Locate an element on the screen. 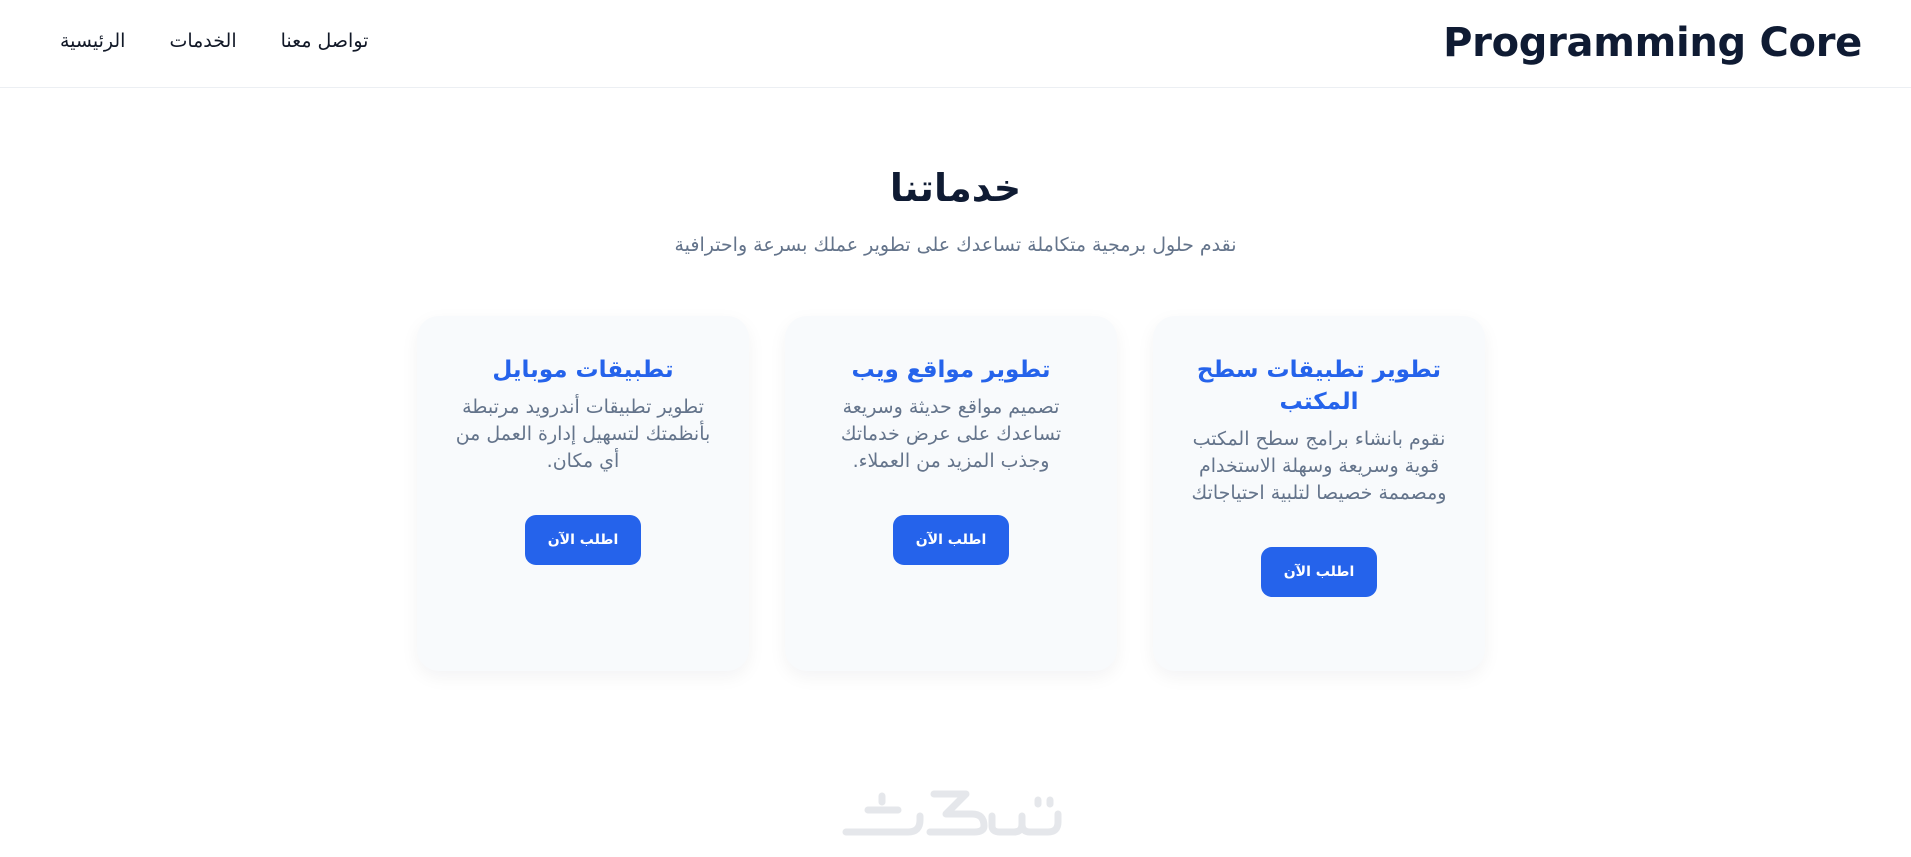 The height and width of the screenshot is (857, 1911). services-heading: خدماتنا is located at coordinates (955, 188).